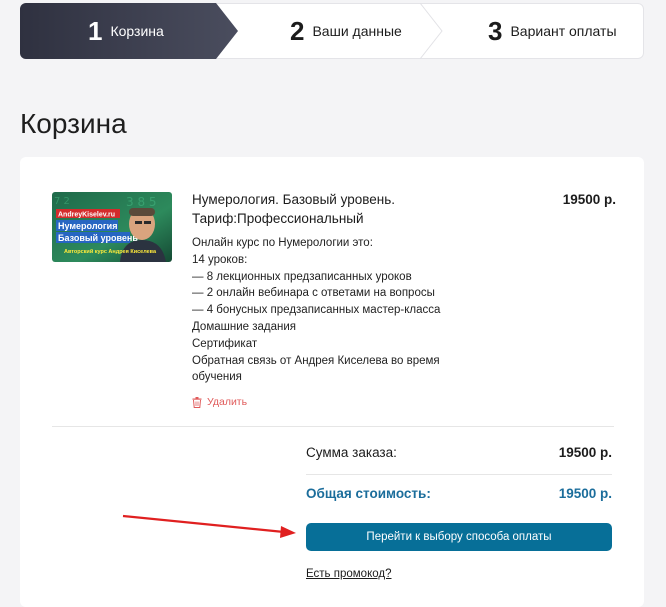 This screenshot has height=607, width=666. I want to click on thumb-title-line1: Нумерология, so click(87, 226).